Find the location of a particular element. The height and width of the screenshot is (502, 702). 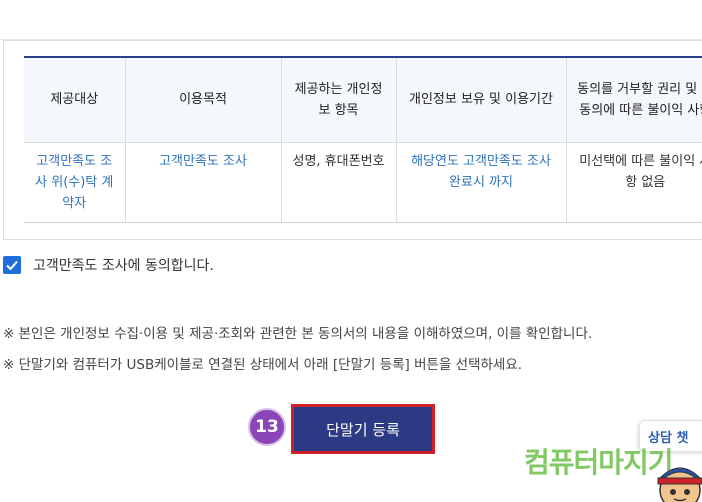

header-retention: 개인정보 보유 및 이용기간 is located at coordinates (481, 100).